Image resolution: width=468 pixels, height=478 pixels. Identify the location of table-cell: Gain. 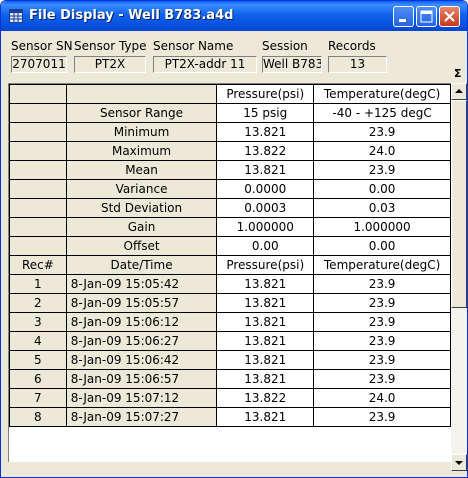
(141, 227).